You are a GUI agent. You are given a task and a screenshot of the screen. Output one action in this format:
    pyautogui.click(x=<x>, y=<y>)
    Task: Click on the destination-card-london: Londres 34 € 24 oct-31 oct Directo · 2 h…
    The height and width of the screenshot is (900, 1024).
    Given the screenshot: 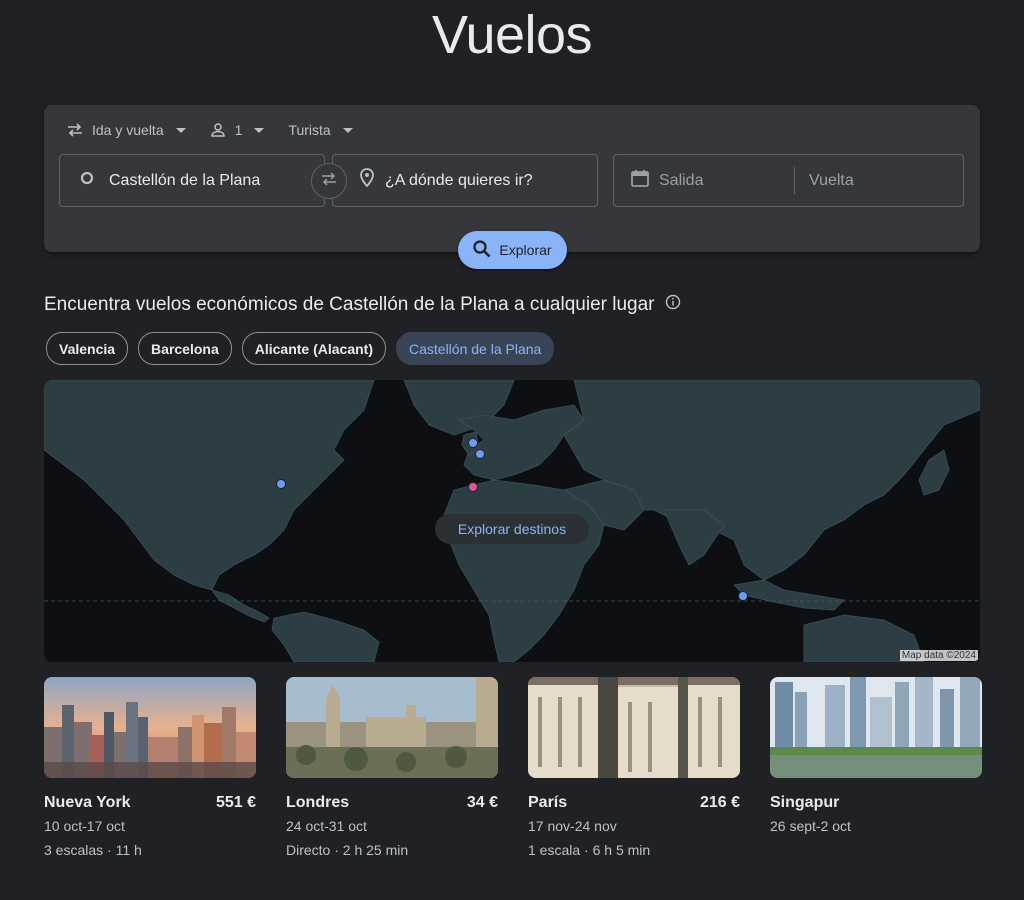 What is the action you would take?
    pyautogui.click(x=392, y=767)
    